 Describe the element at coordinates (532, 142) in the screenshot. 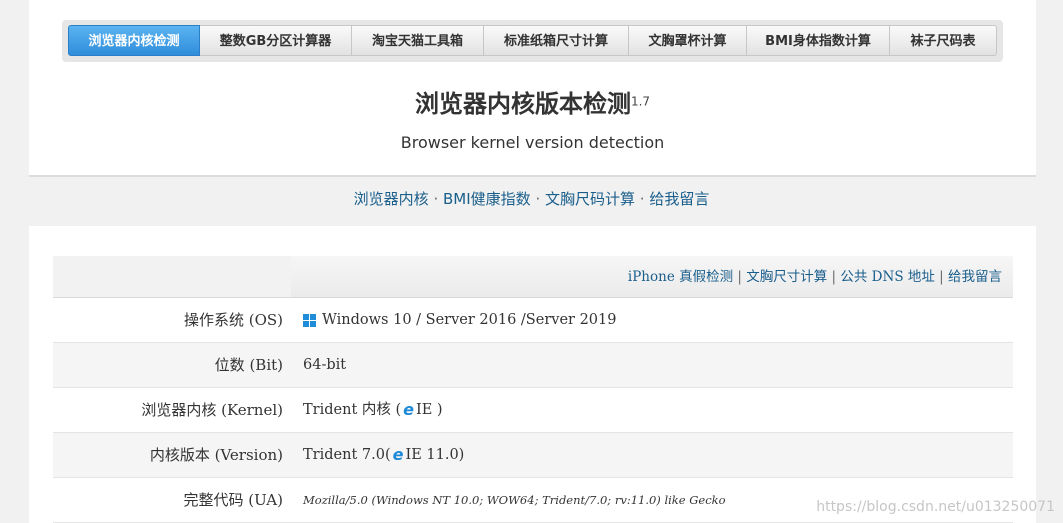

I see `page-subtitle: Browser kernel version detection` at that location.